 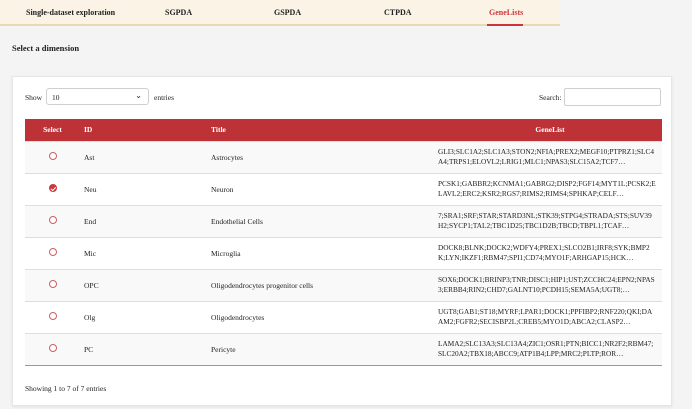 What do you see at coordinates (164, 97) in the screenshot?
I see `entries-label: entries` at bounding box center [164, 97].